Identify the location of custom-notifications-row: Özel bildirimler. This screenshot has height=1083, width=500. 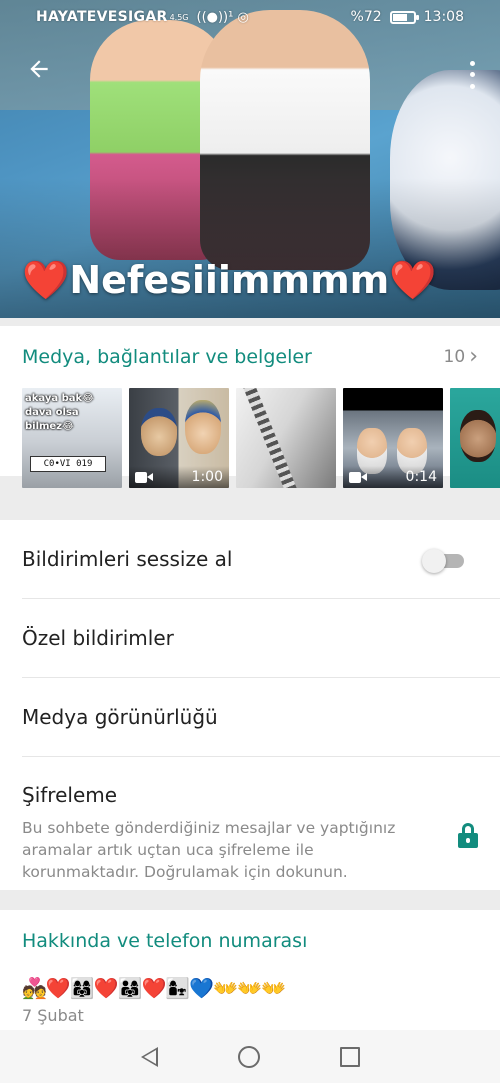
(261, 638).